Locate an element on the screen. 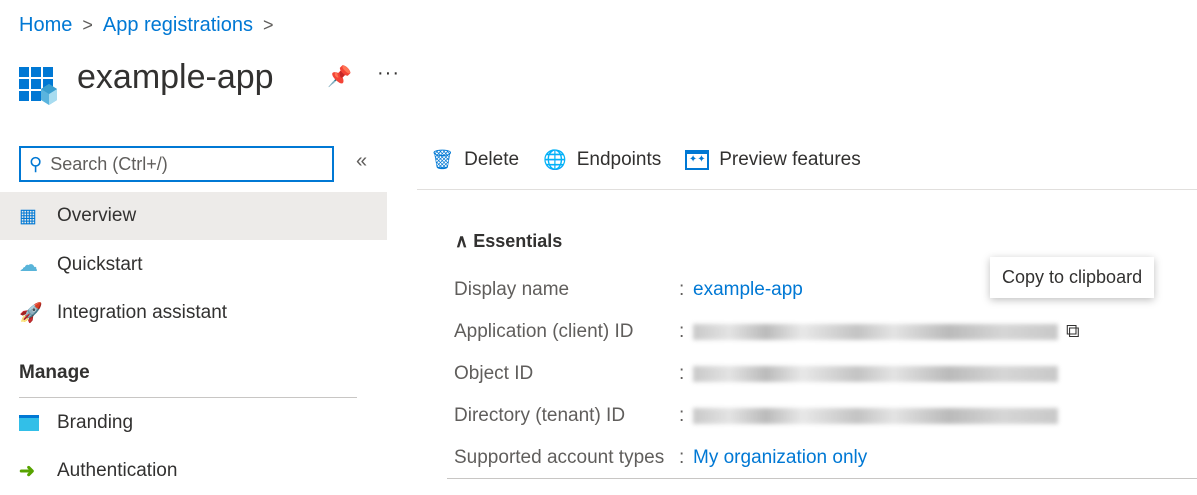  app-registration-icon is located at coordinates (38, 86).